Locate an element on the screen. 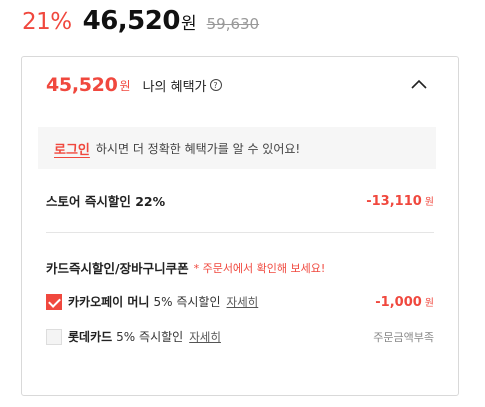  help-icon: ? is located at coordinates (215, 85).